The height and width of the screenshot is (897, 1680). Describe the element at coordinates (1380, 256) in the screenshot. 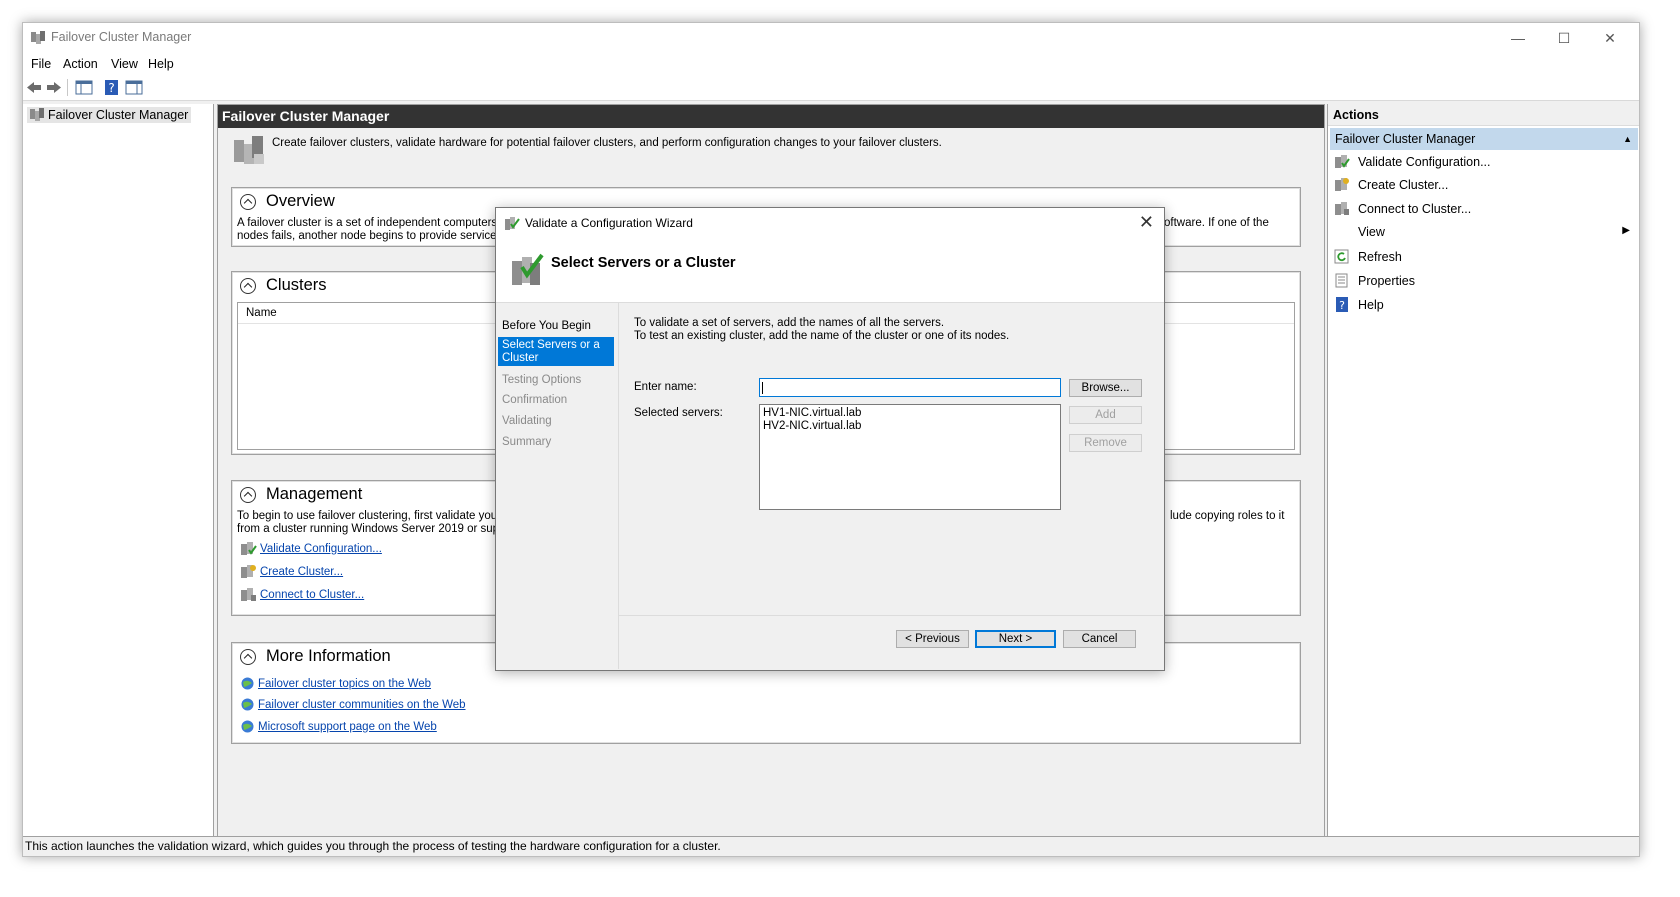

I see `action-label: Refresh` at that location.